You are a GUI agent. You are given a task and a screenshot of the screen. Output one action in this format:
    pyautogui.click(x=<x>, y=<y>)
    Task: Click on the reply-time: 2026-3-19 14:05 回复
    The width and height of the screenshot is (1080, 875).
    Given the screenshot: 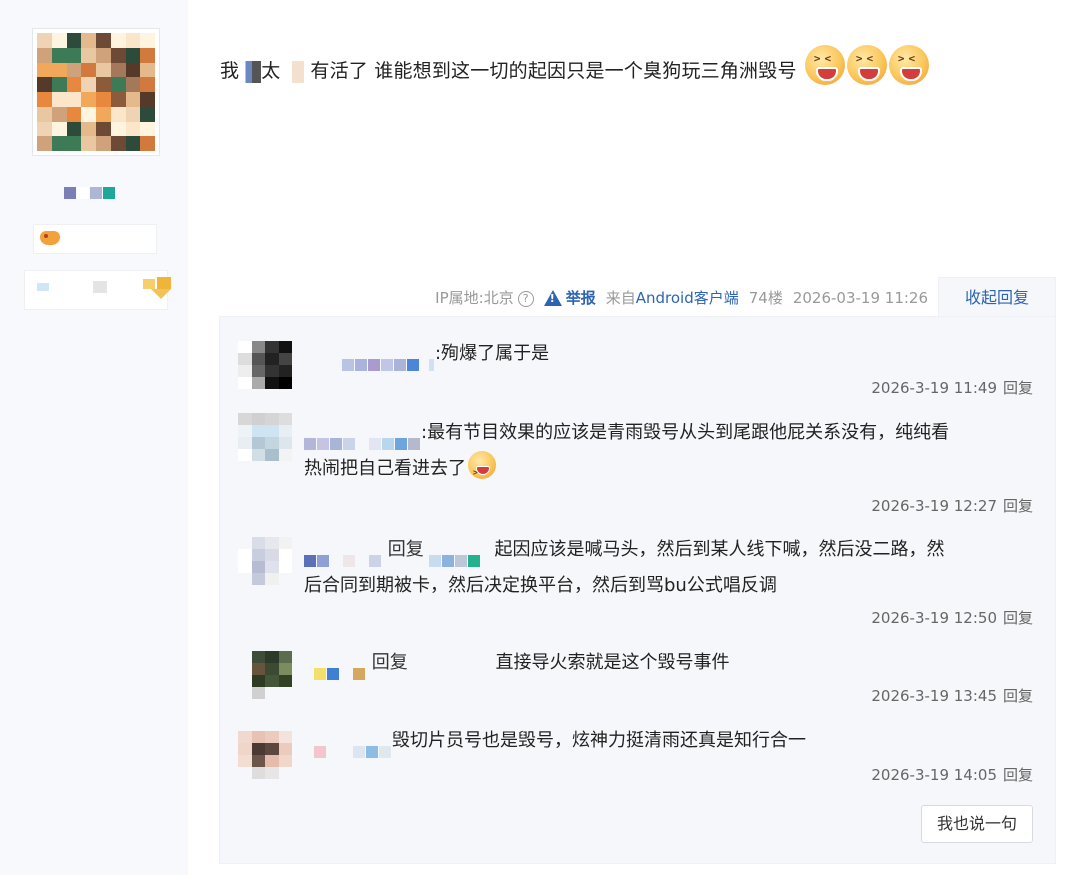 What is the action you would take?
    pyautogui.click(x=952, y=775)
    